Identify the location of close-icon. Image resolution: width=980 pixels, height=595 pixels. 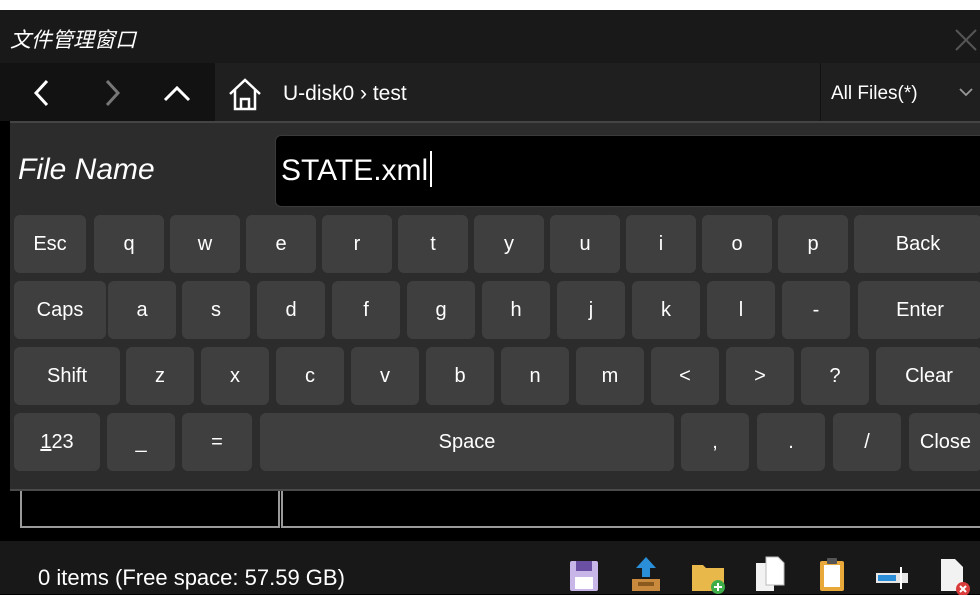
(965, 37).